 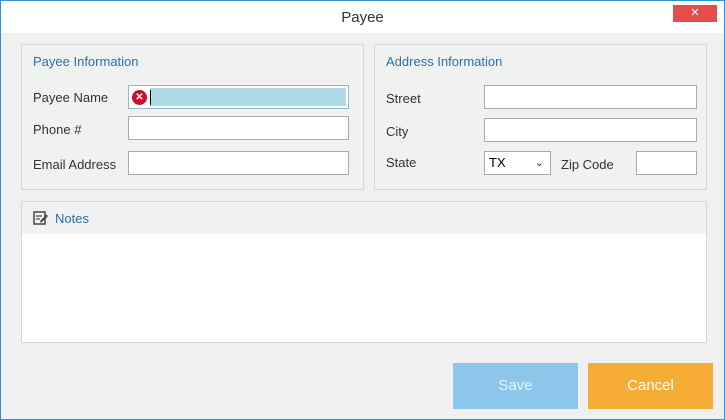 What do you see at coordinates (238, 128) in the screenshot?
I see `phone-input` at bounding box center [238, 128].